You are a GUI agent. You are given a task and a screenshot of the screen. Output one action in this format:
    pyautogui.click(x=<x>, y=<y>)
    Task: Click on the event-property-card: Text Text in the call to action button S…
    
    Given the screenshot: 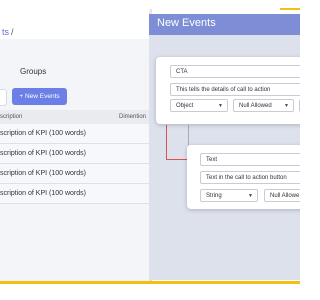 What is the action you would take?
    pyautogui.click(x=243, y=177)
    